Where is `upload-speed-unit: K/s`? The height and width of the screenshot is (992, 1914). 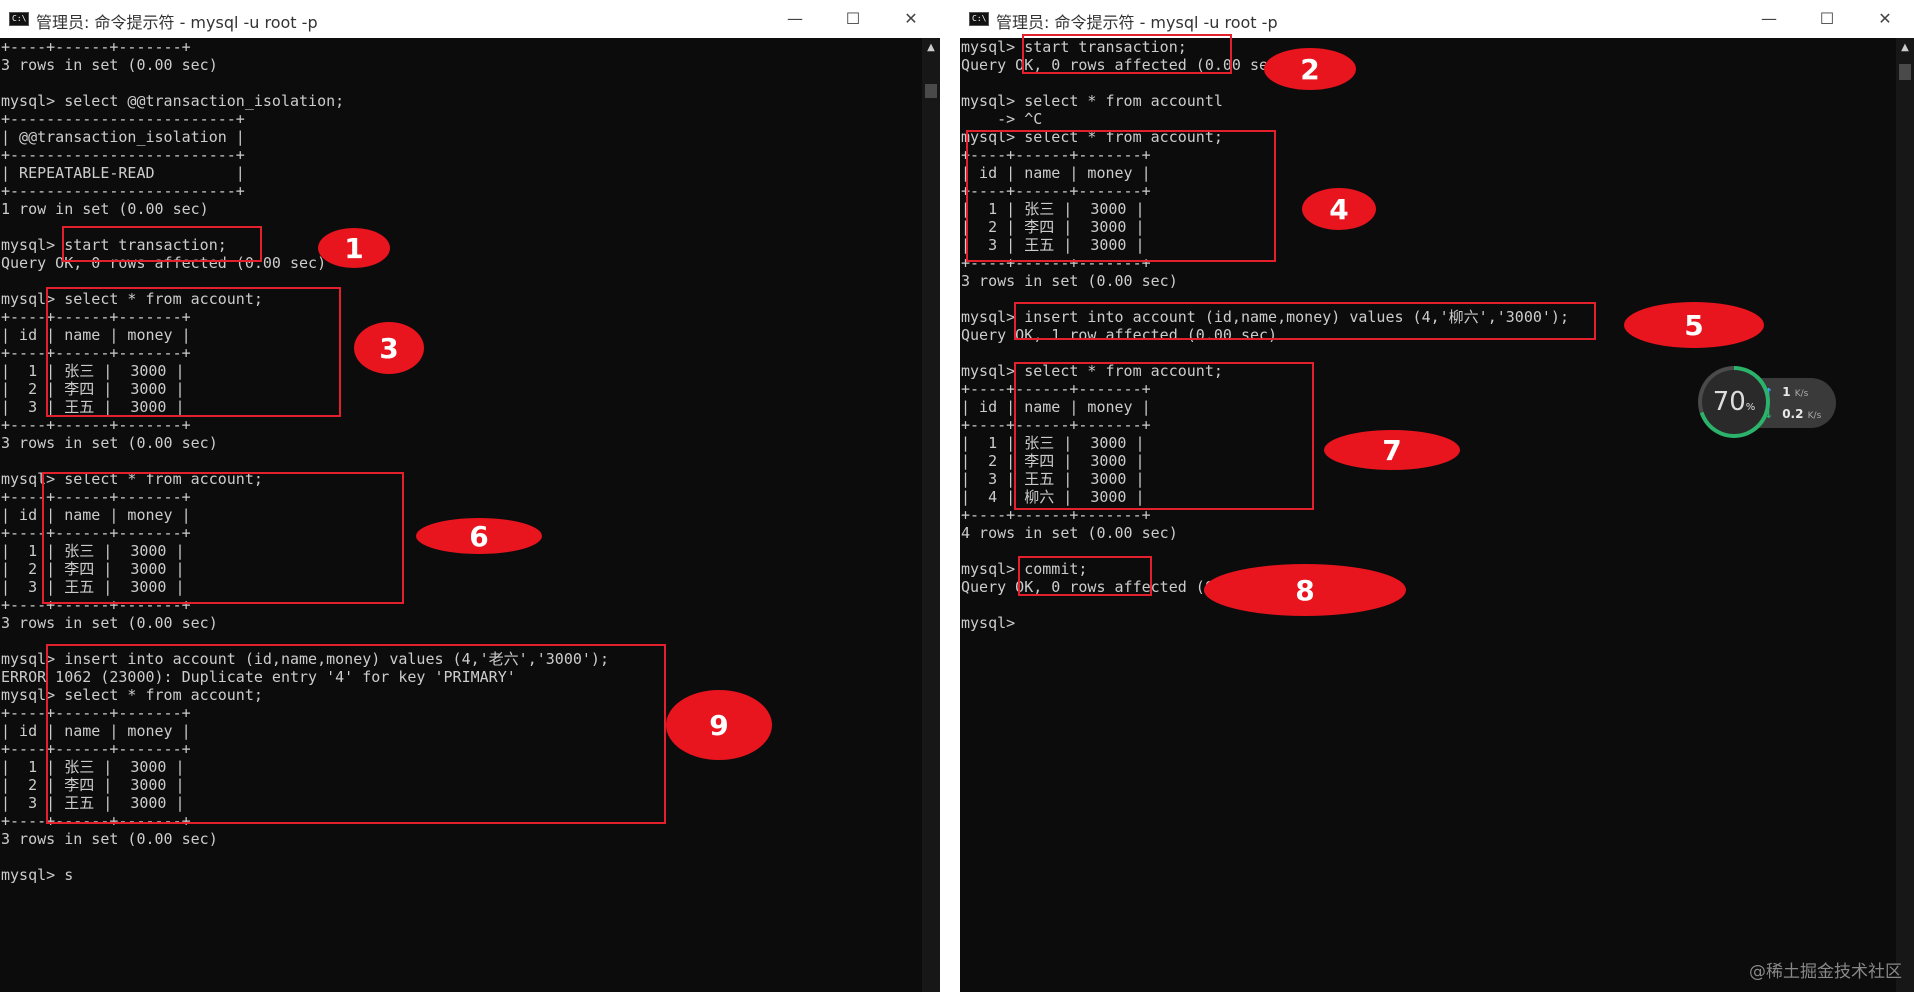 upload-speed-unit: K/s is located at coordinates (1801, 394).